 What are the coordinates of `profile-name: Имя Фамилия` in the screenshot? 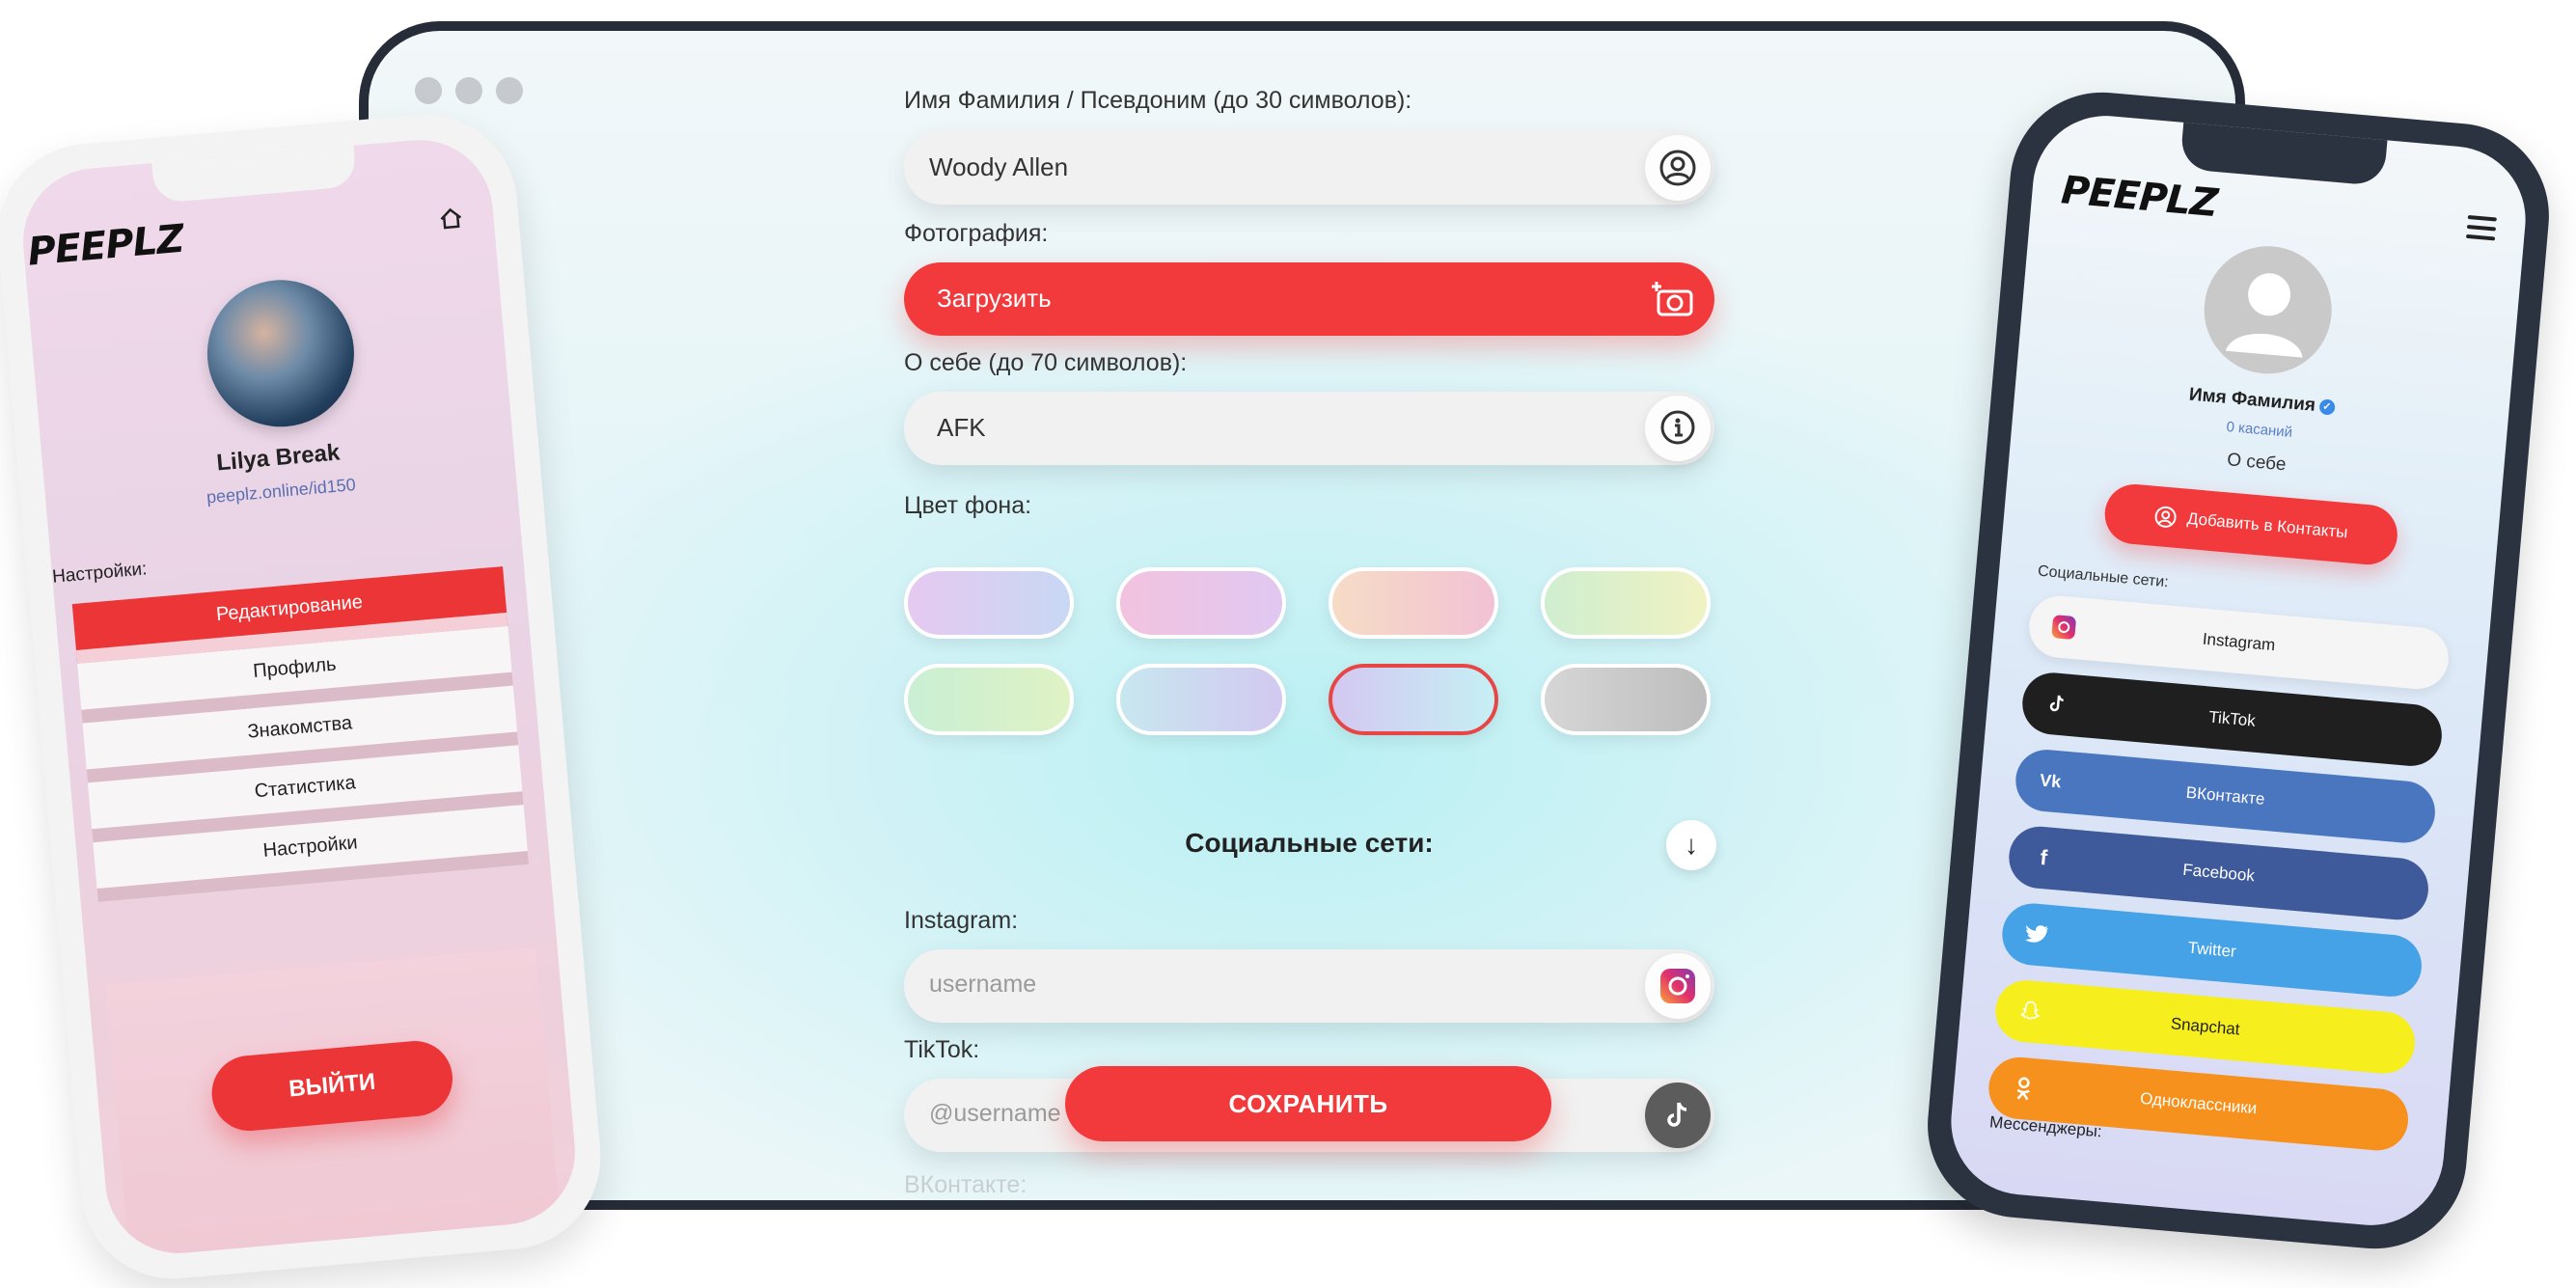 It's located at (2252, 400).